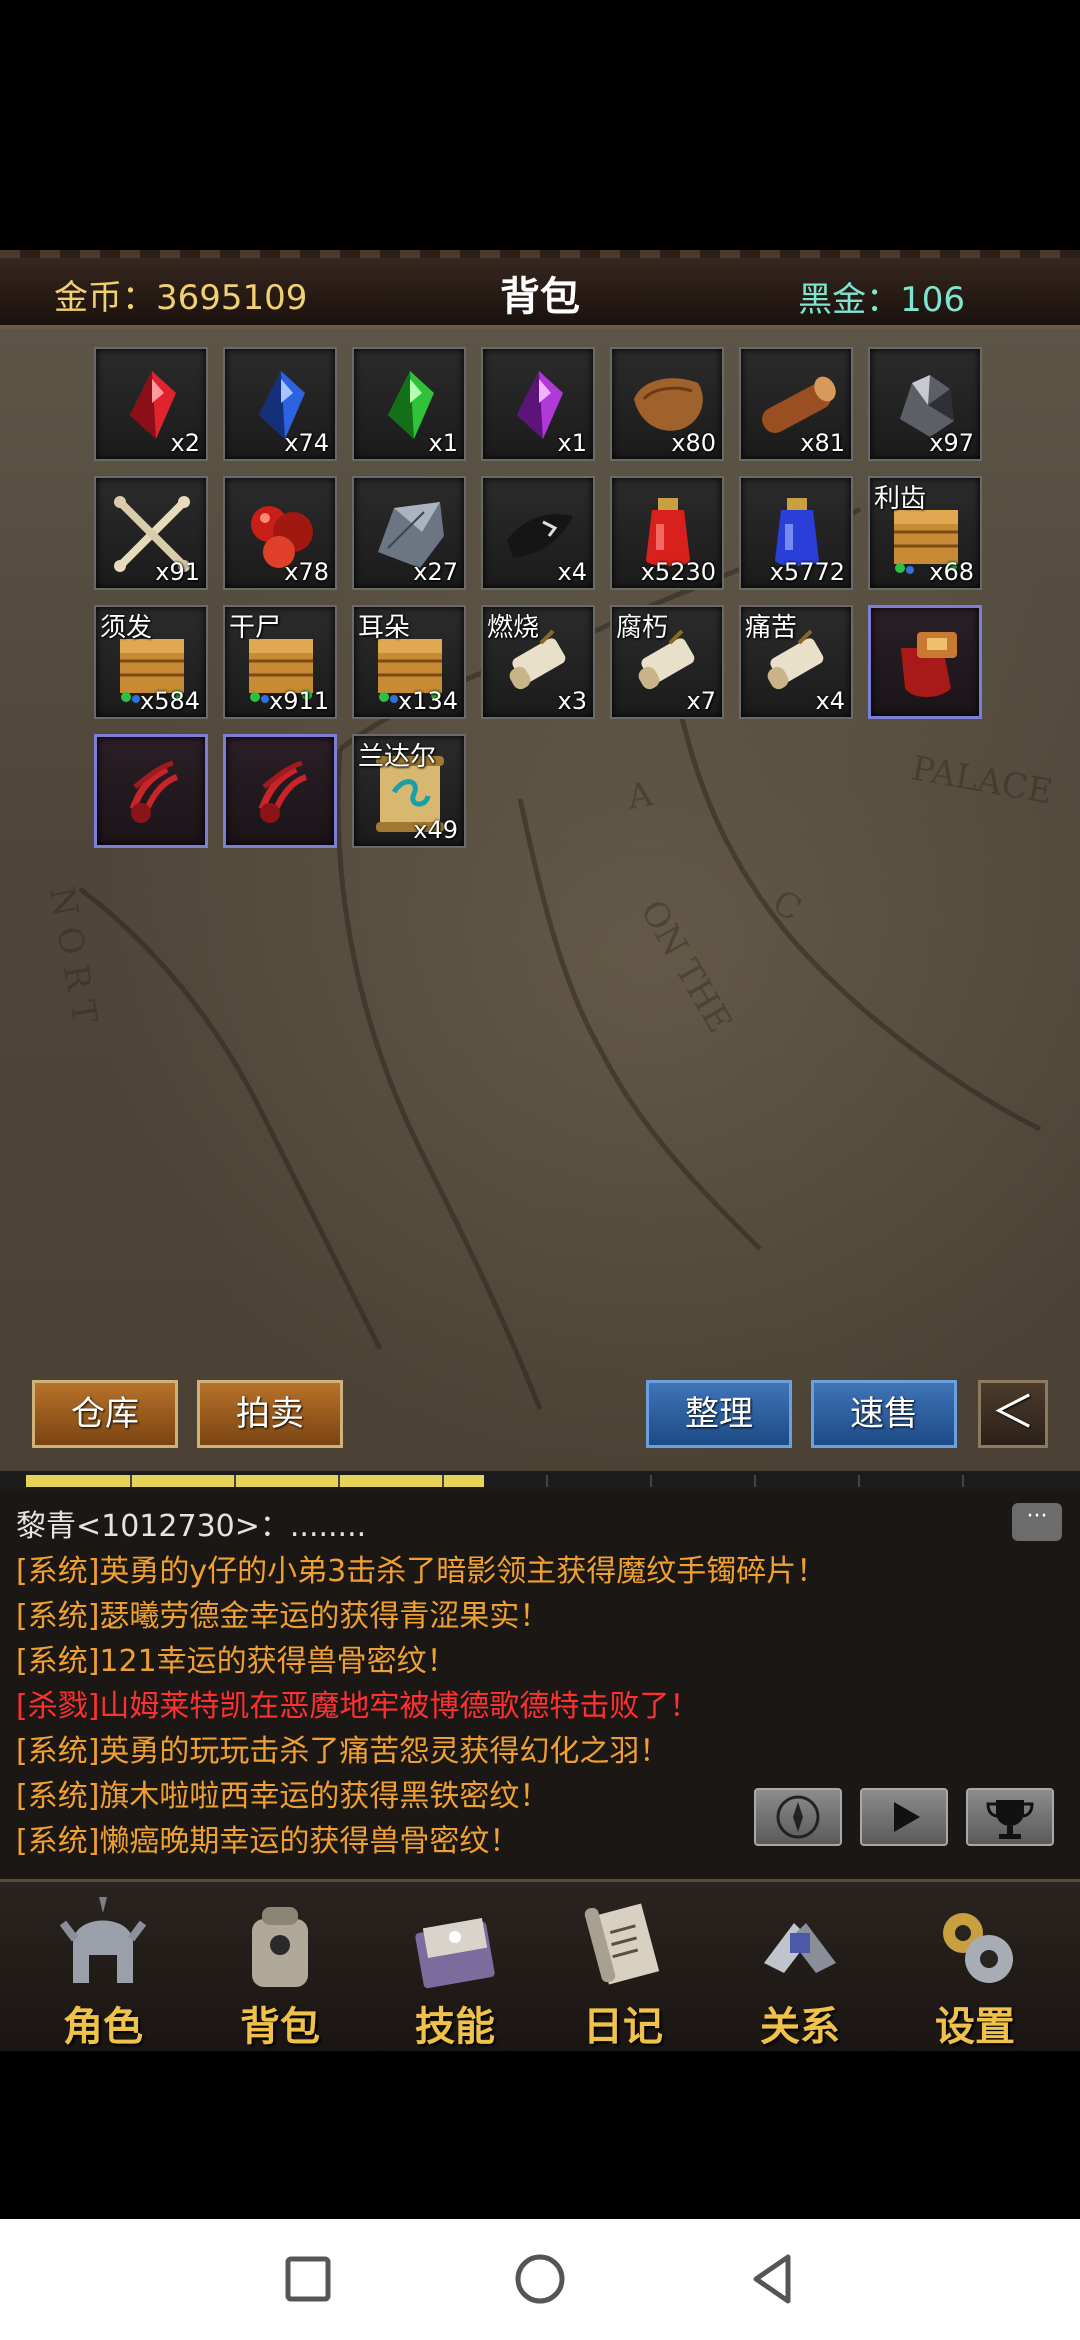 This screenshot has width=1080, height=2340. I want to click on item-count: x91, so click(177, 572).